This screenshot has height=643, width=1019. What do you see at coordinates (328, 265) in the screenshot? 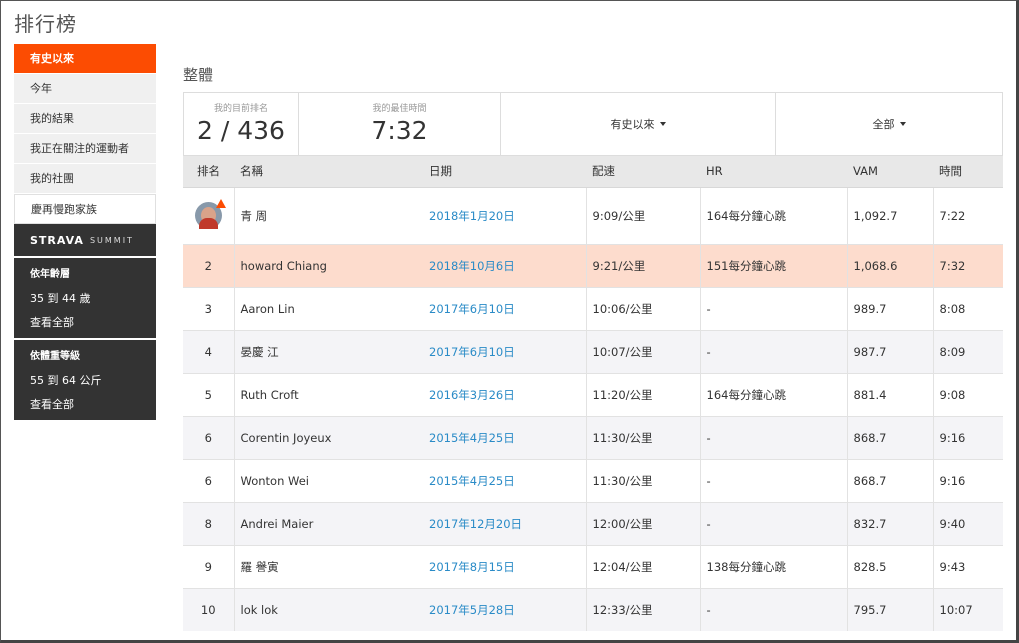
I see `athlete-name: howard Chiang` at bounding box center [328, 265].